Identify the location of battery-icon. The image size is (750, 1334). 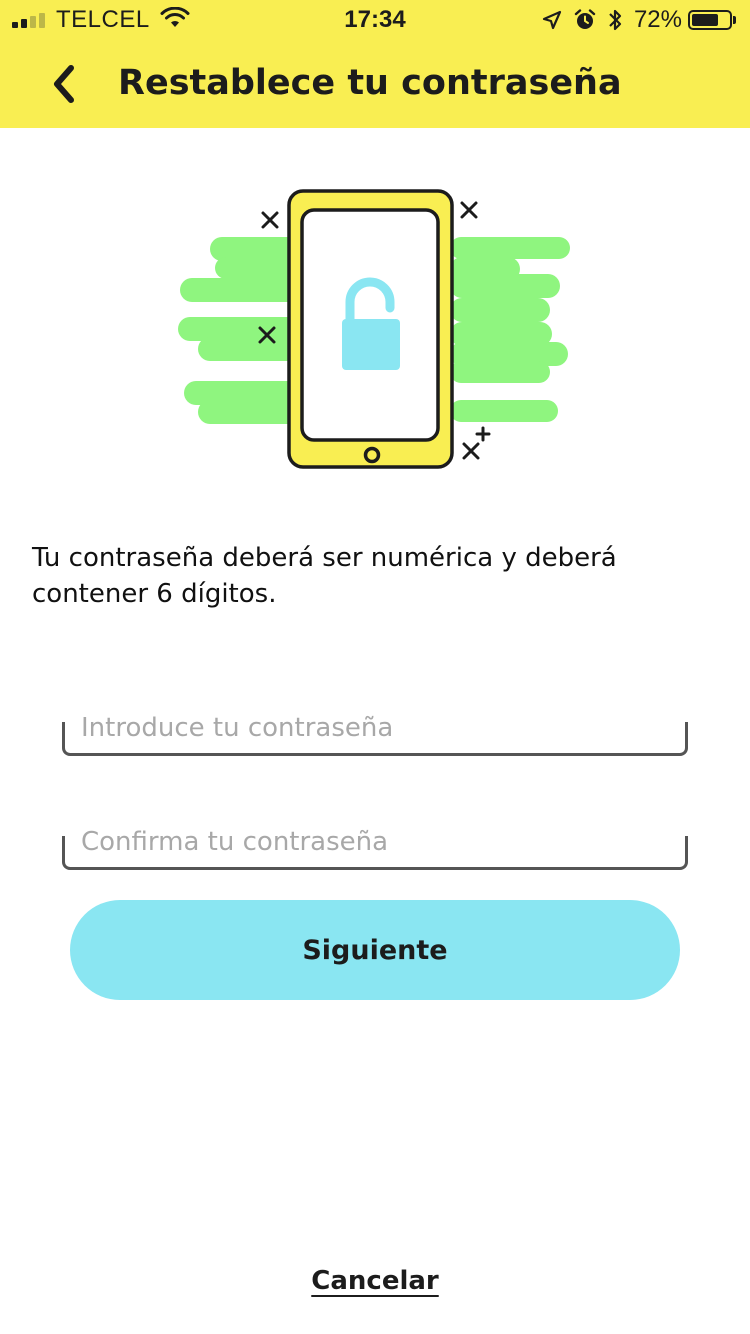
(710, 20).